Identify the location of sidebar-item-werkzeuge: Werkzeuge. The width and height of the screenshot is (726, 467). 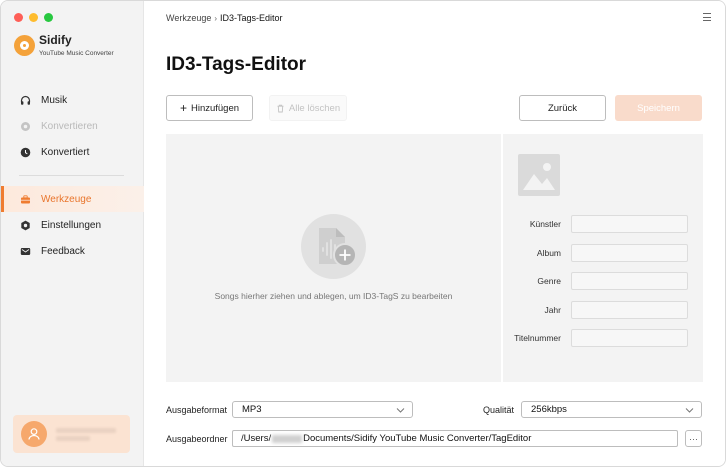
(72, 199).